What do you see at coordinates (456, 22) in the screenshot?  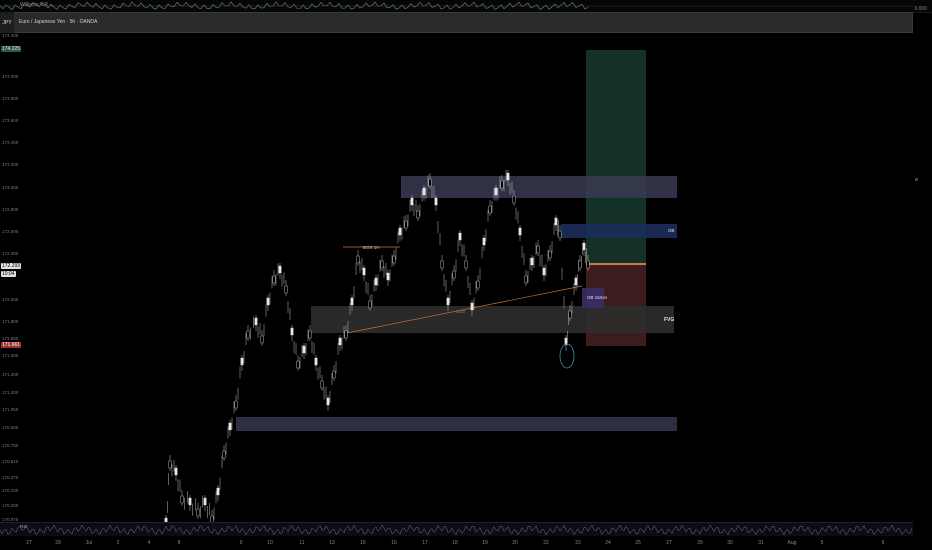 I see `instrument-header` at bounding box center [456, 22].